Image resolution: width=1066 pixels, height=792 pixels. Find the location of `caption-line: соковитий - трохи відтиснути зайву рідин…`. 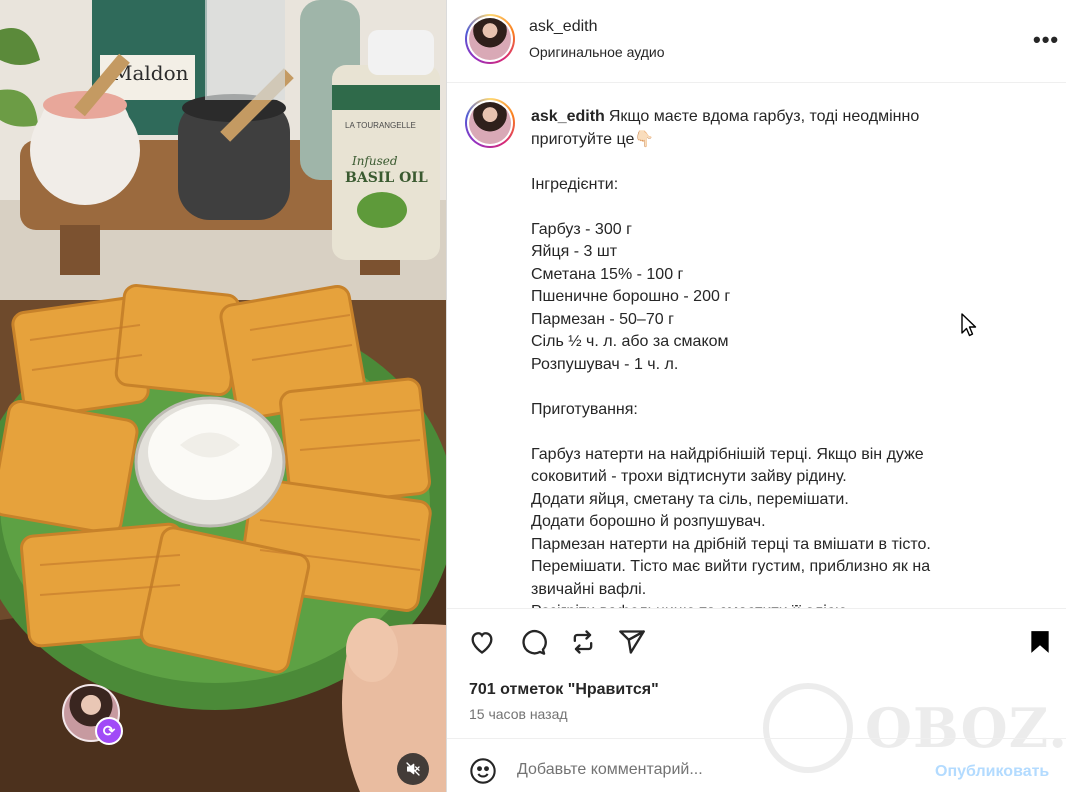

caption-line: соковитий - трохи відтиснути зайву рідин… is located at coordinates (689, 476).